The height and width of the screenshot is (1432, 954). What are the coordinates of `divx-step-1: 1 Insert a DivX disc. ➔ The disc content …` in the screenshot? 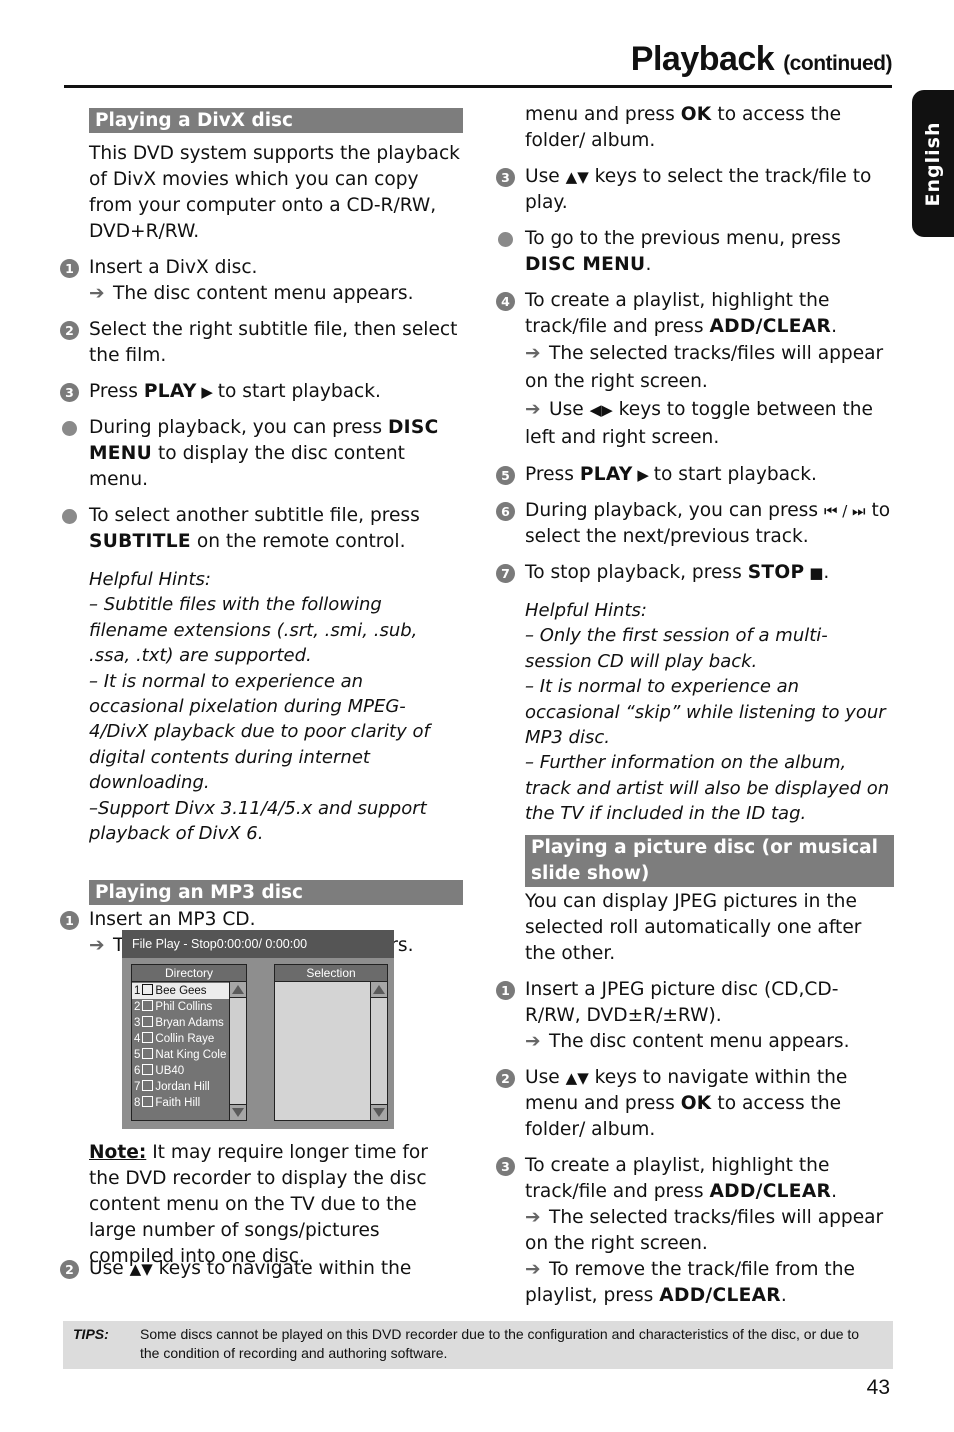 It's located at (260, 281).